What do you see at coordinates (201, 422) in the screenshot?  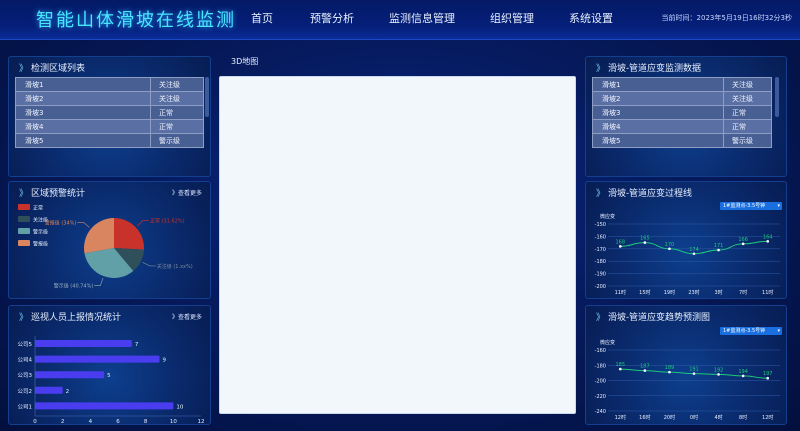 I see `x-tick-label: 12` at bounding box center [201, 422].